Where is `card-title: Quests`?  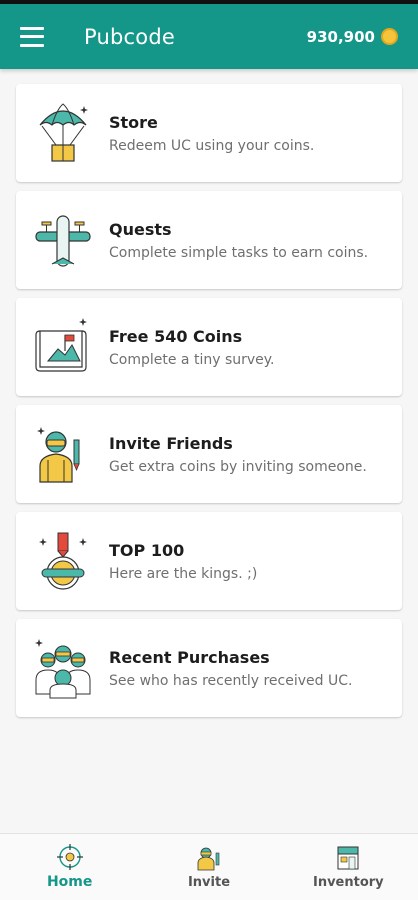
card-title: Quests is located at coordinates (140, 229).